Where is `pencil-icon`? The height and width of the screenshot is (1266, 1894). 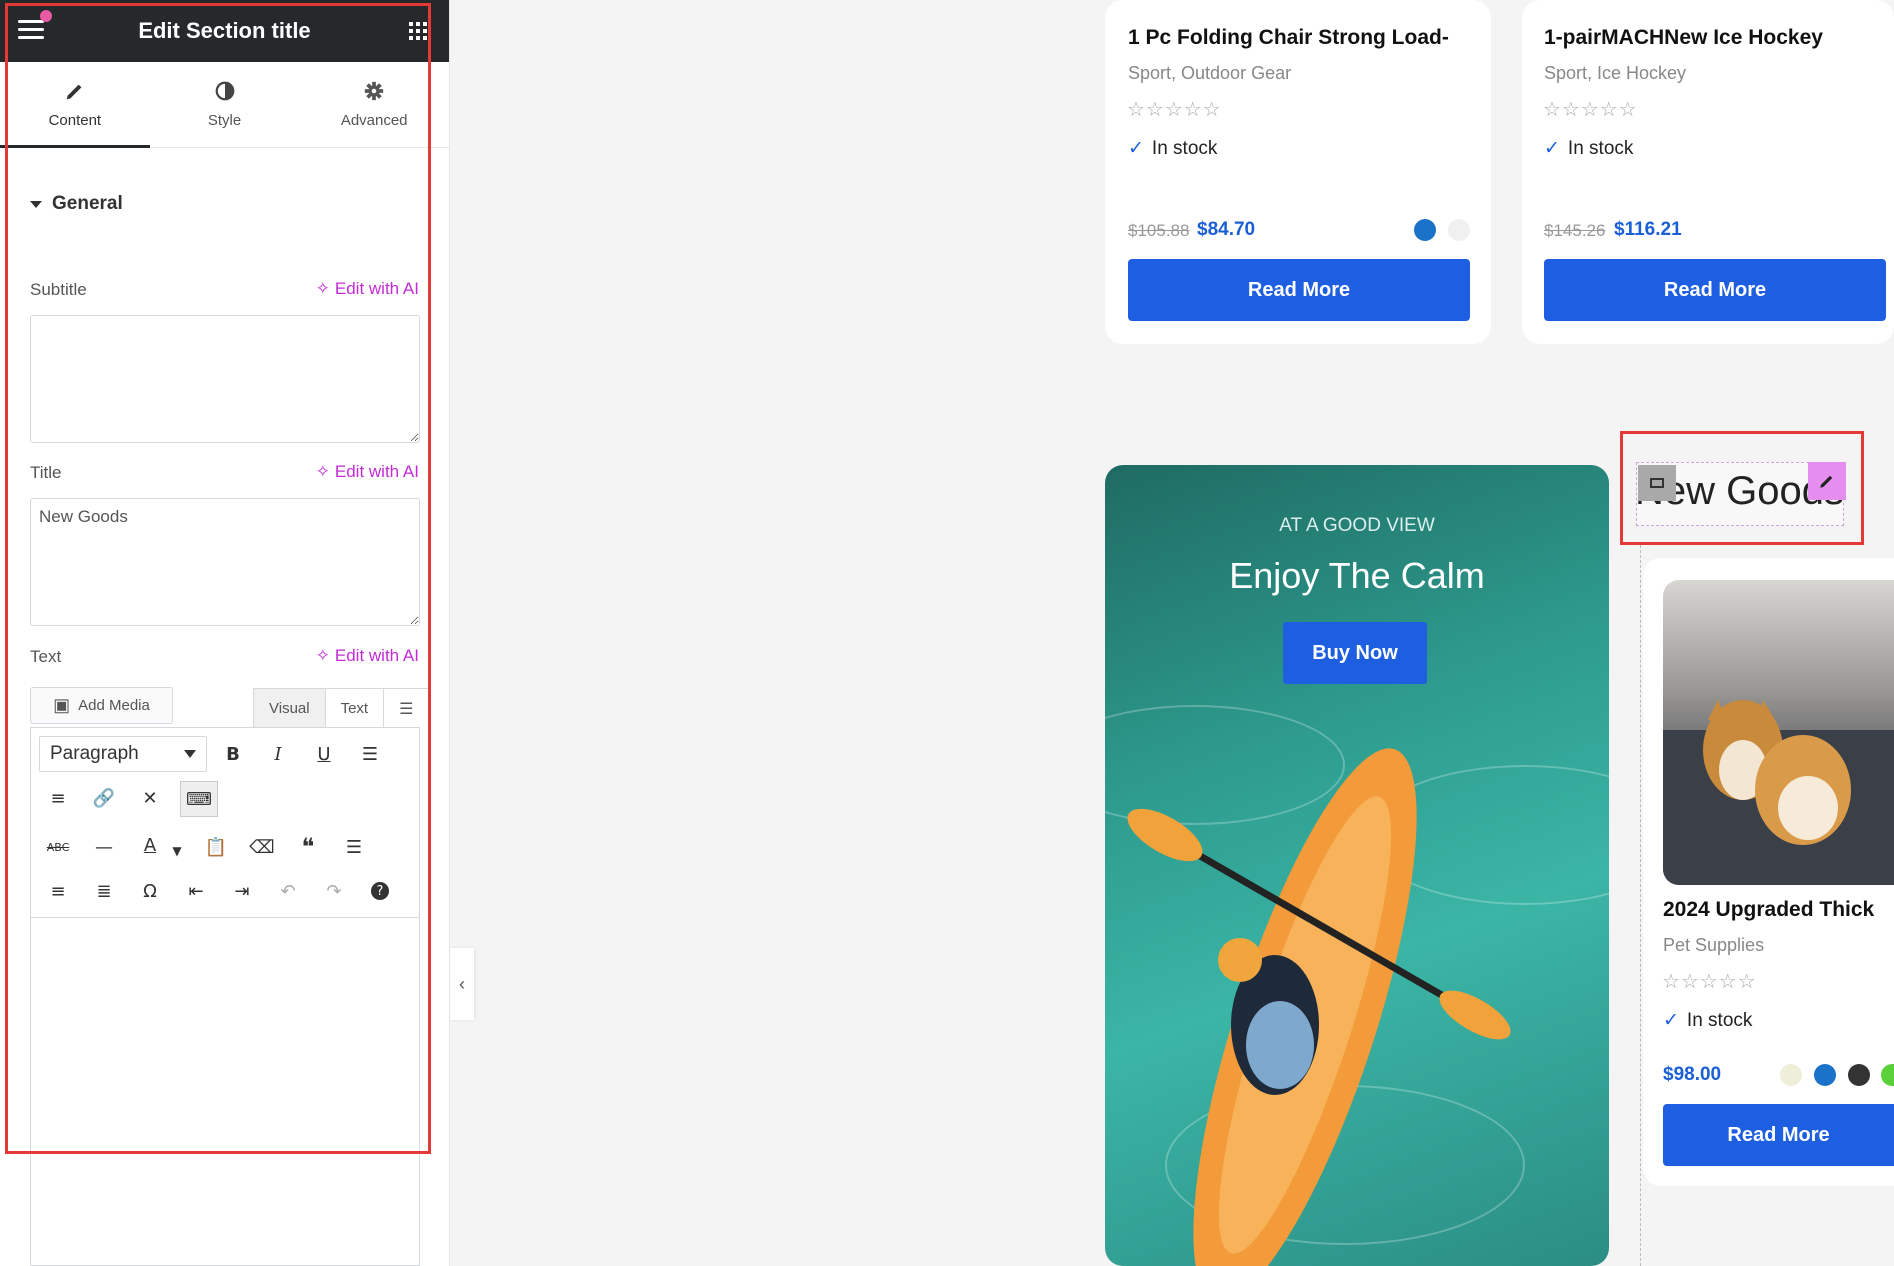
pencil-icon is located at coordinates (74, 92).